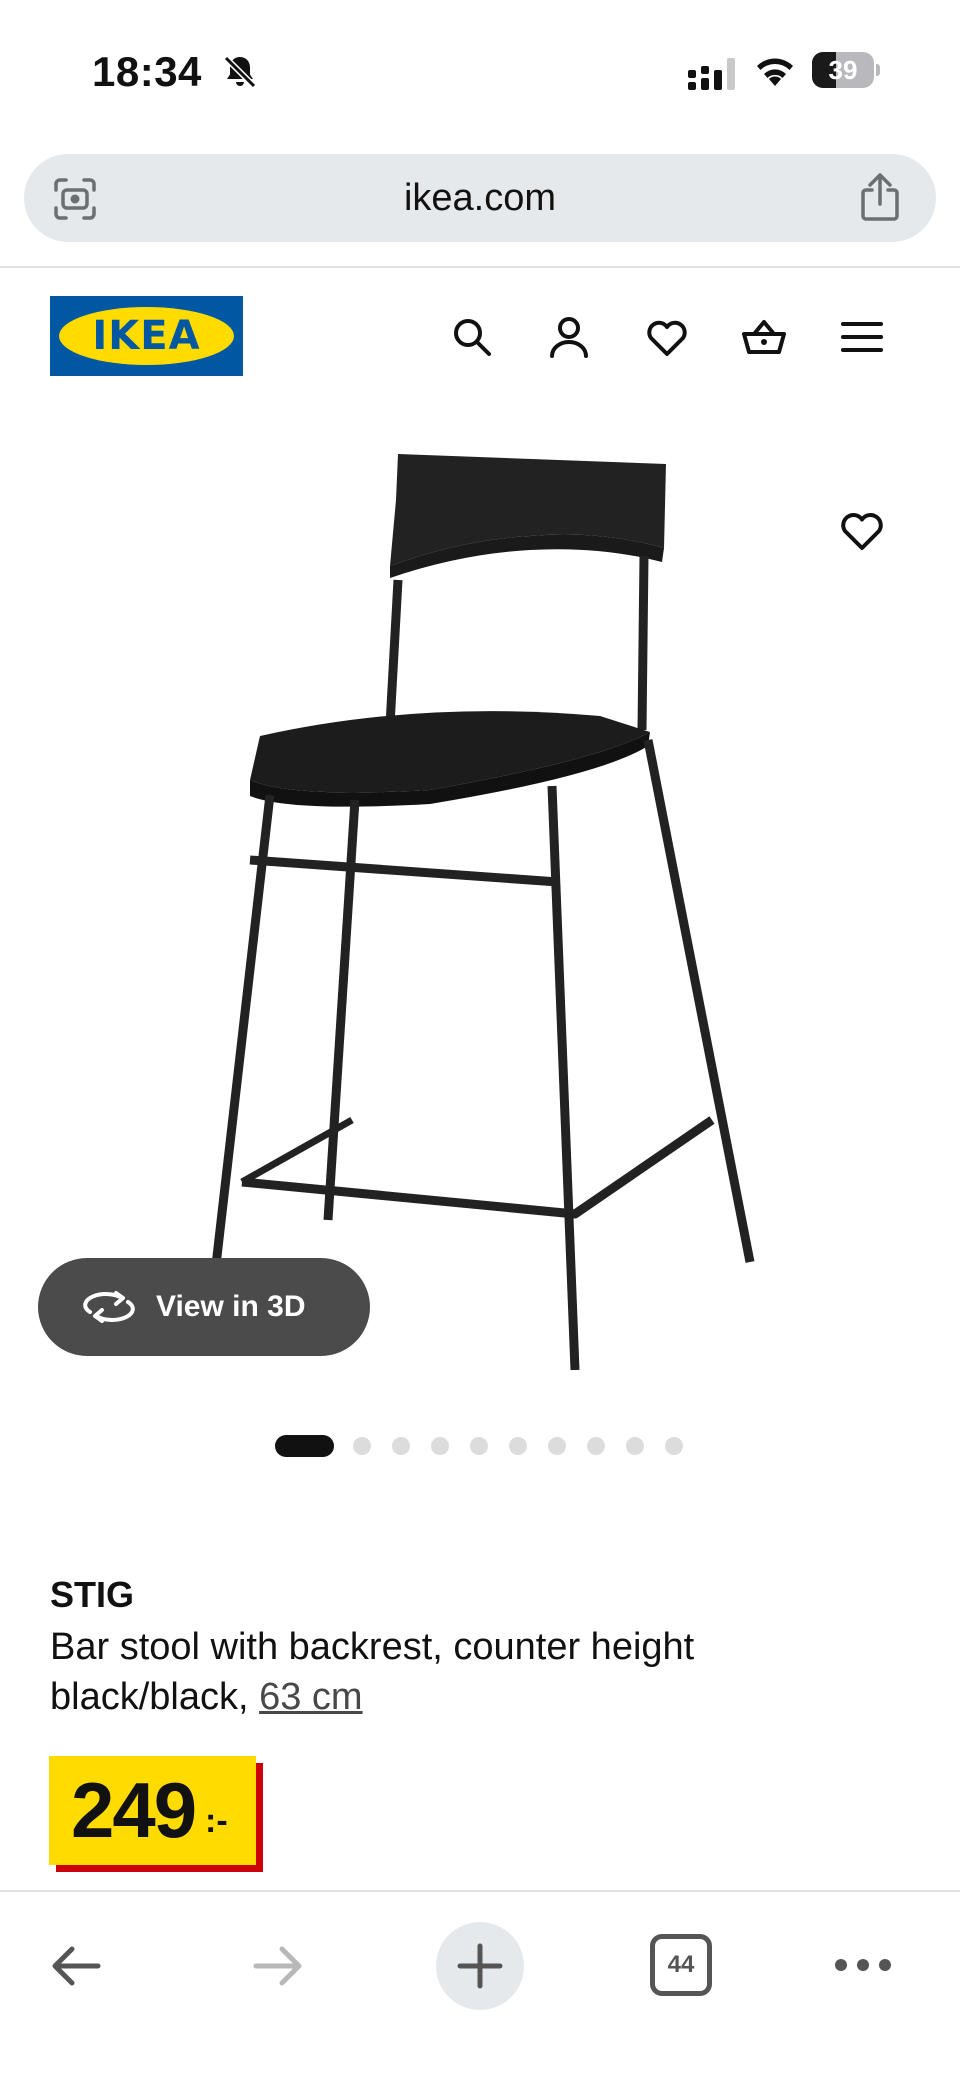  I want to click on price-tag: 249 :-, so click(156, 1814).